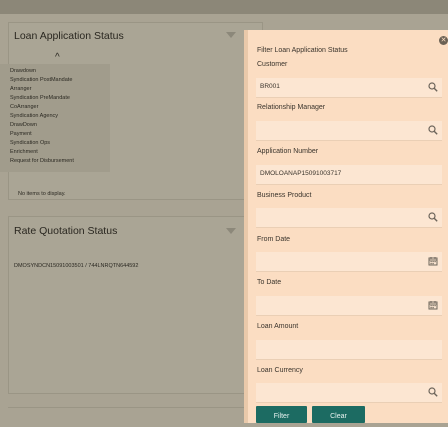  Describe the element at coordinates (349, 393) in the screenshot. I see `loan-currency-field` at that location.